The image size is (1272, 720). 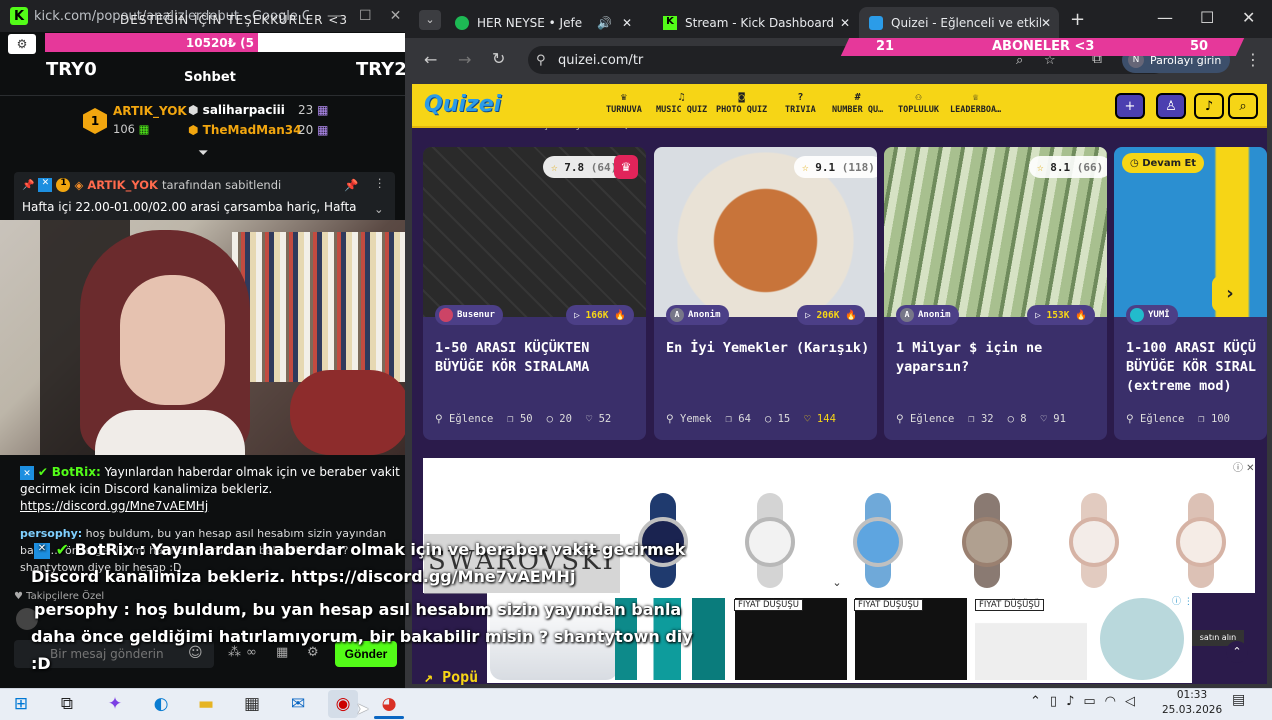 I want to click on new-tab-icon: +, so click(x=1077, y=19).